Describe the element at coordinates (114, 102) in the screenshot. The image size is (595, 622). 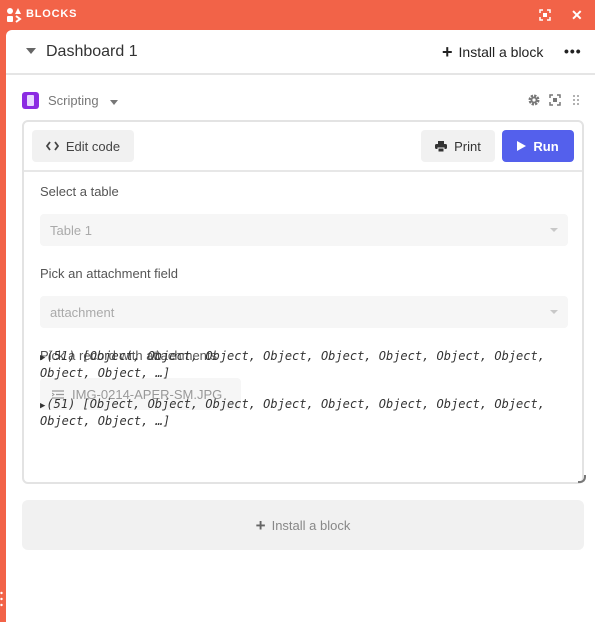
I see `block-menu-caret-icon` at that location.